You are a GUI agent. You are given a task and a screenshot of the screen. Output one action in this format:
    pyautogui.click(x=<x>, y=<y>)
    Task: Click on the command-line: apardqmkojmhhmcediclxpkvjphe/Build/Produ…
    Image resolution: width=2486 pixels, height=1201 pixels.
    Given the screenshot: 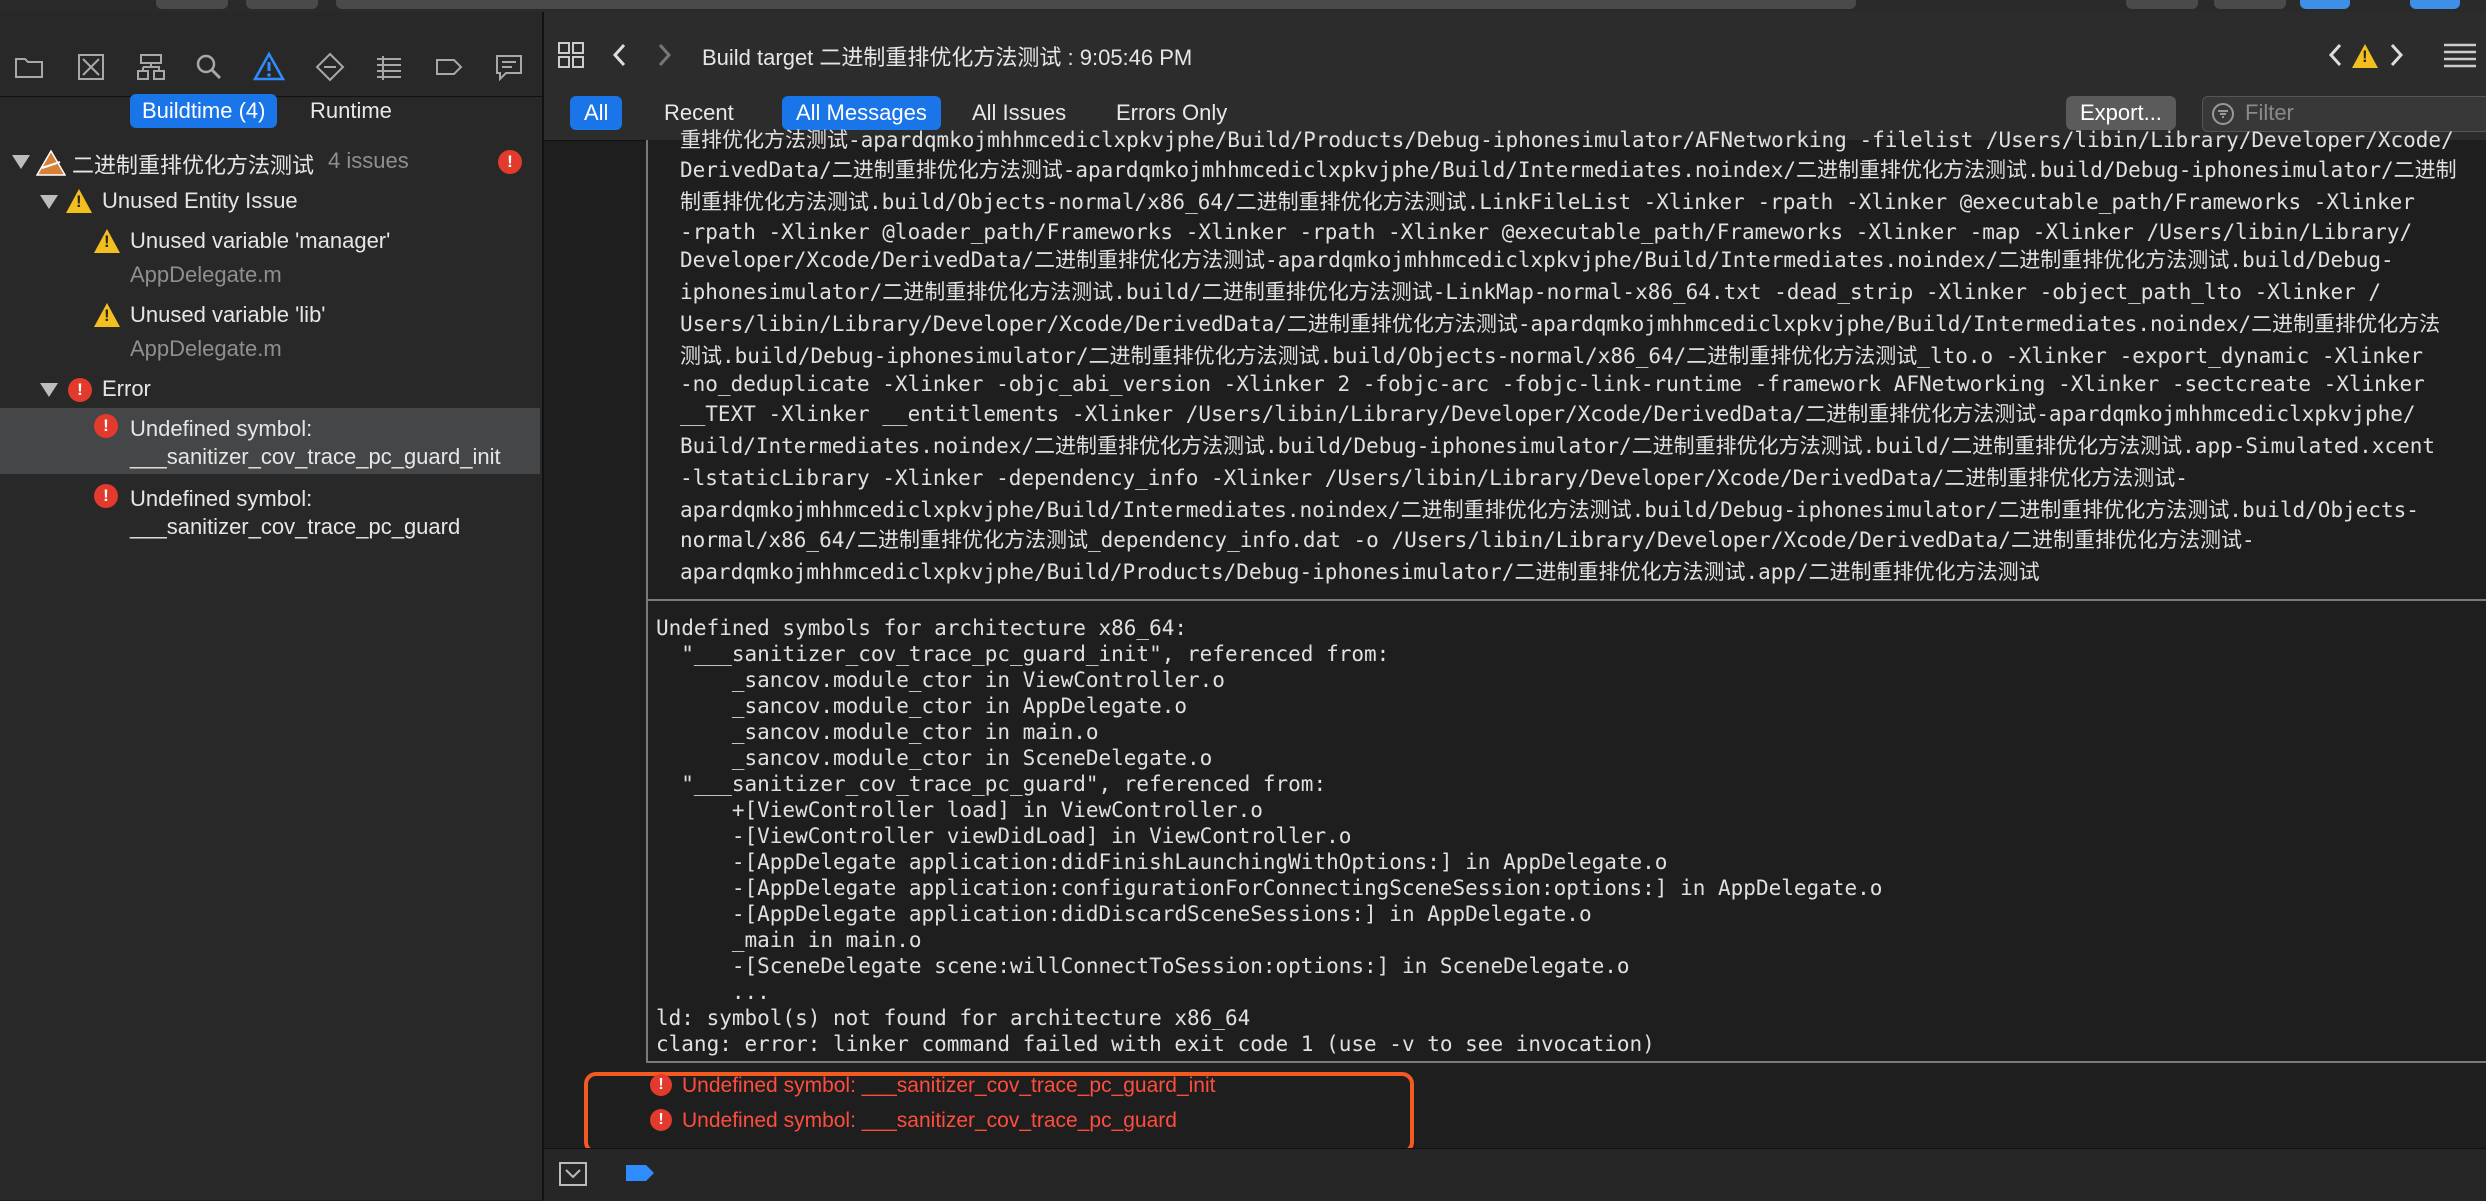 What is the action you would take?
    pyautogui.click(x=1360, y=572)
    